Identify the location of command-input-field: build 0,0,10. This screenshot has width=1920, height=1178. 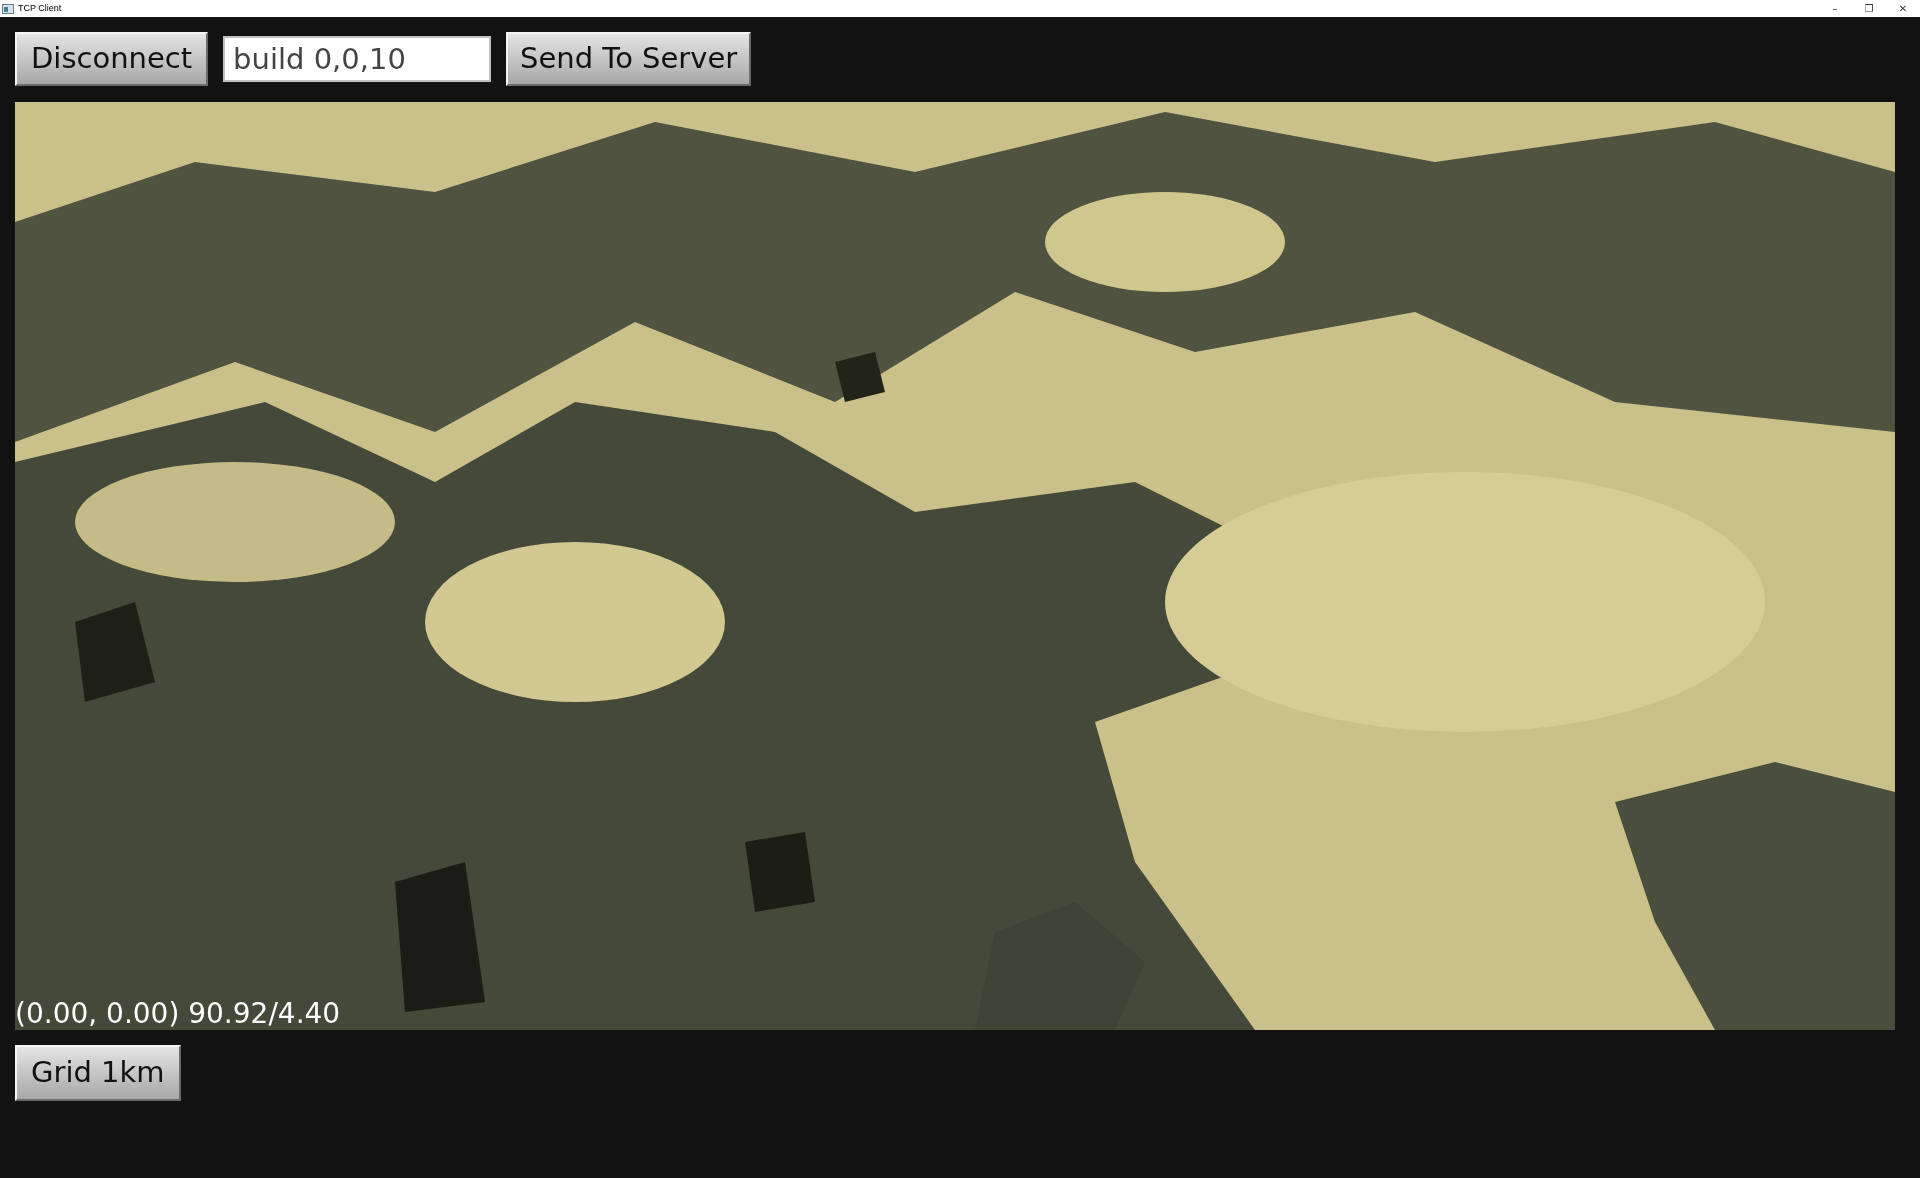
(357, 59).